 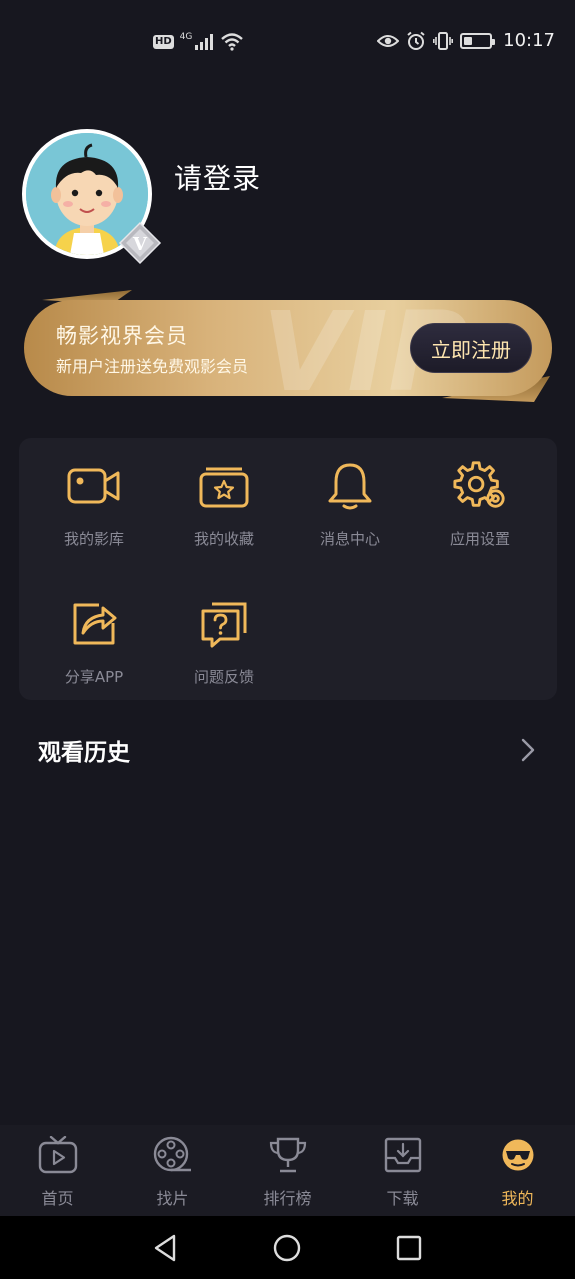 What do you see at coordinates (479, 539) in the screenshot?
I see `grid-label: 应用设置` at bounding box center [479, 539].